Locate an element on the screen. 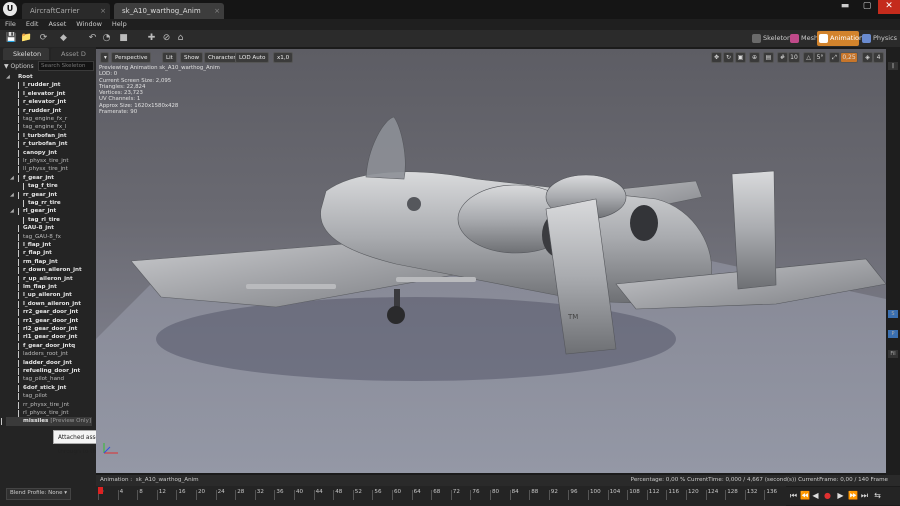  scale-snap-icon: ⤢ is located at coordinates (834, 57).